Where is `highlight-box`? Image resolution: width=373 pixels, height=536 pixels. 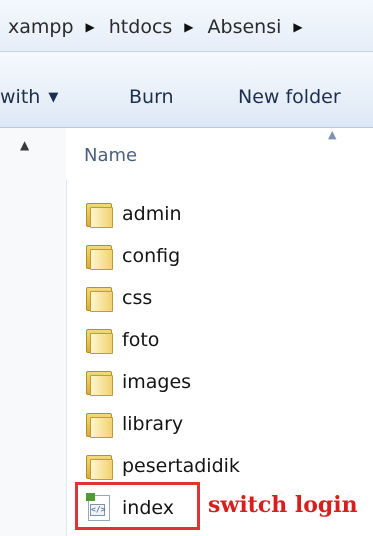
highlight-box is located at coordinates (137, 506).